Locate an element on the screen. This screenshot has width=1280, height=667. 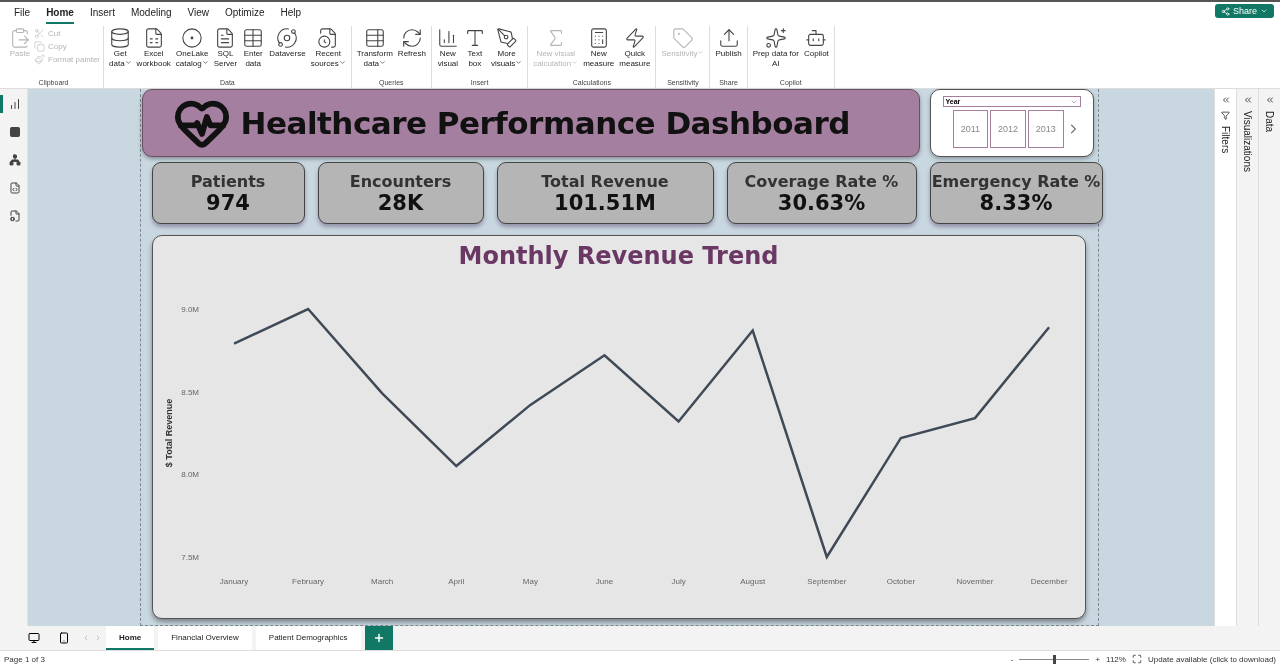
kpi-value: 8.33% is located at coordinates (1016, 202).